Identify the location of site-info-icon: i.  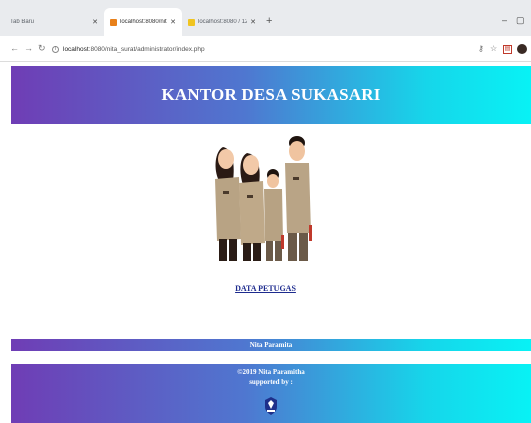
(55, 49).